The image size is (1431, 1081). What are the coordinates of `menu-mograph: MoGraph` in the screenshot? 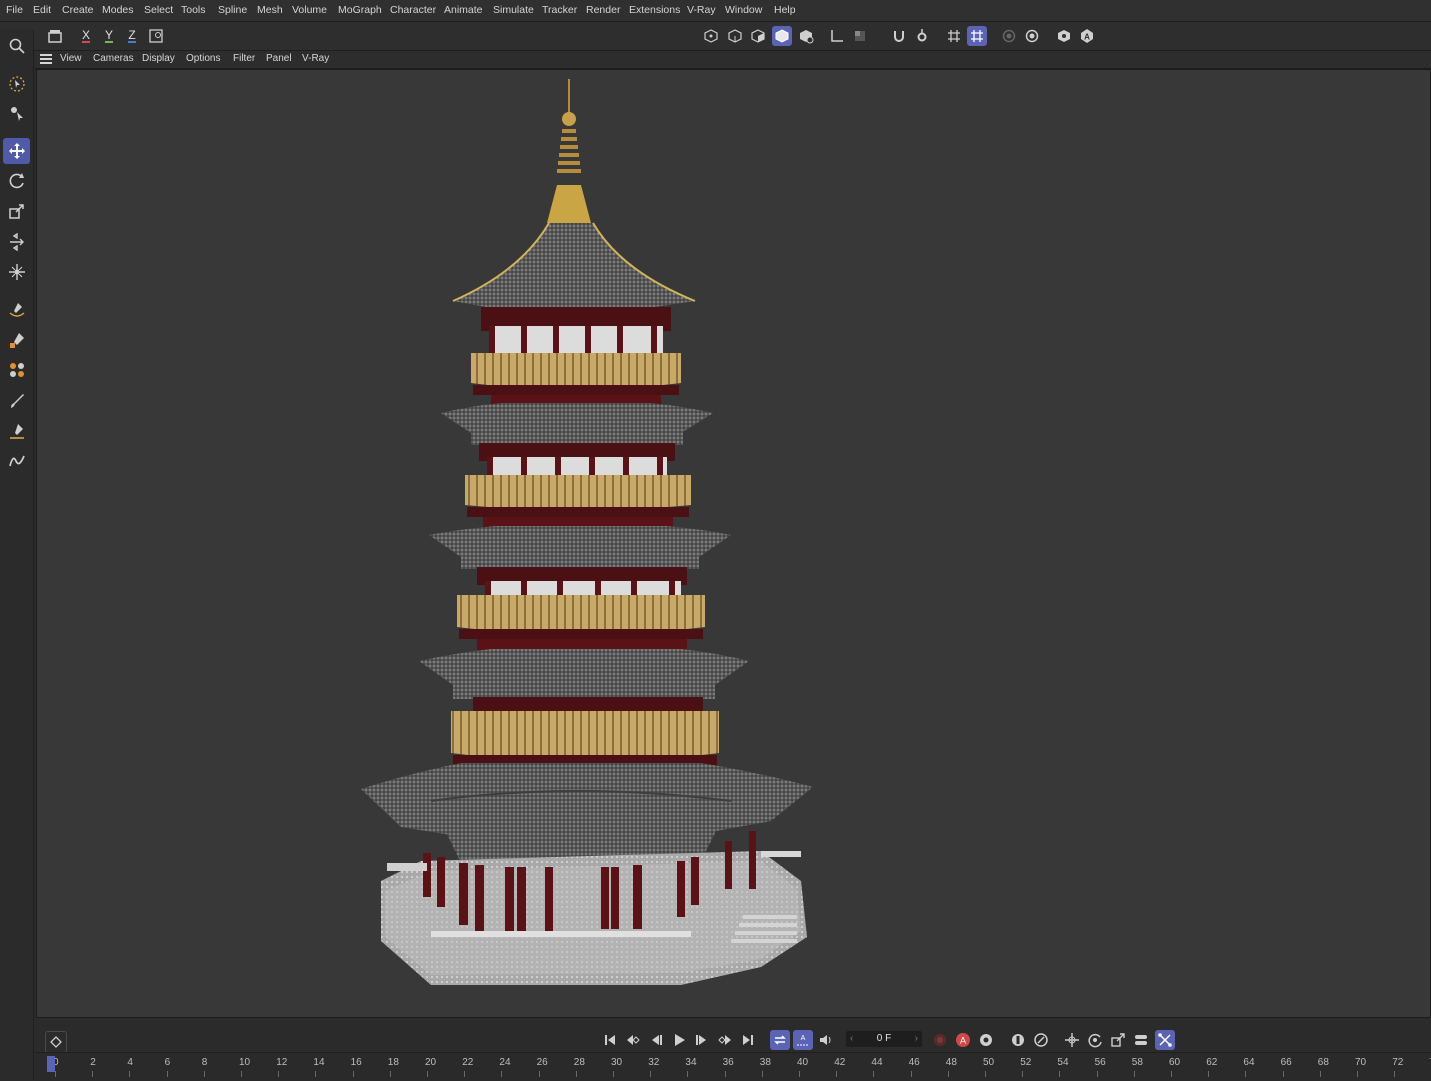 It's located at (360, 10).